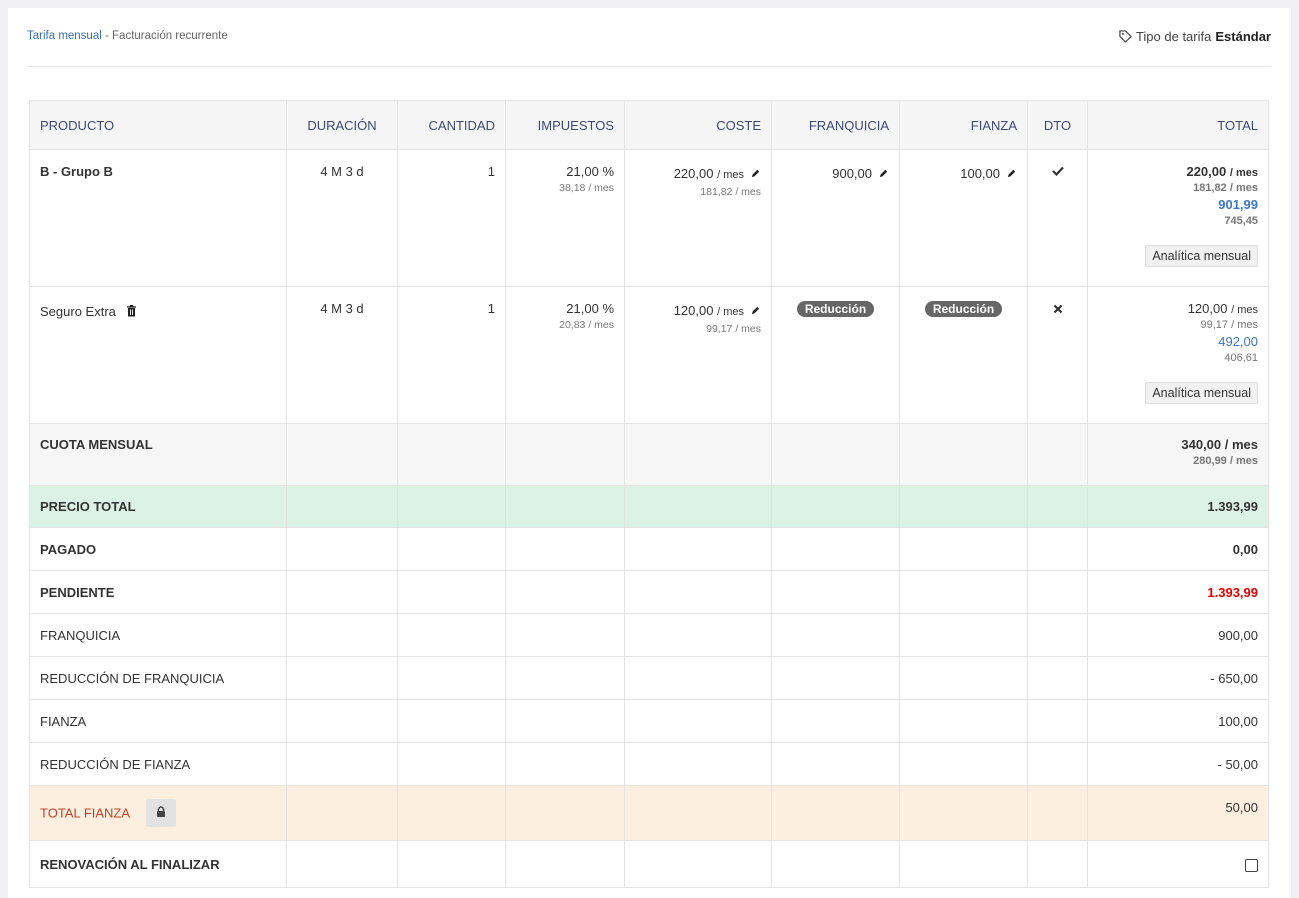  I want to click on reduccion-badge: Reducción, so click(835, 309).